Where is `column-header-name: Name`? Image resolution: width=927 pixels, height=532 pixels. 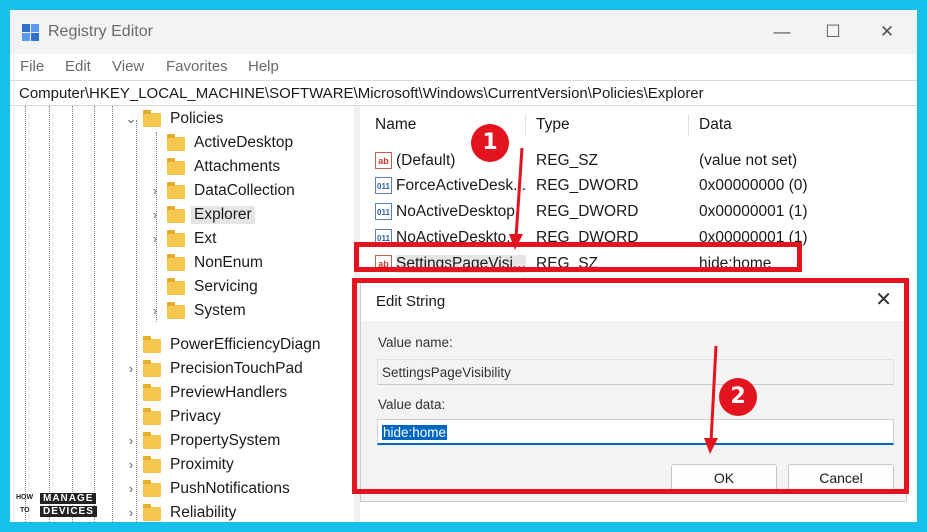
column-header-name: Name is located at coordinates (395, 125).